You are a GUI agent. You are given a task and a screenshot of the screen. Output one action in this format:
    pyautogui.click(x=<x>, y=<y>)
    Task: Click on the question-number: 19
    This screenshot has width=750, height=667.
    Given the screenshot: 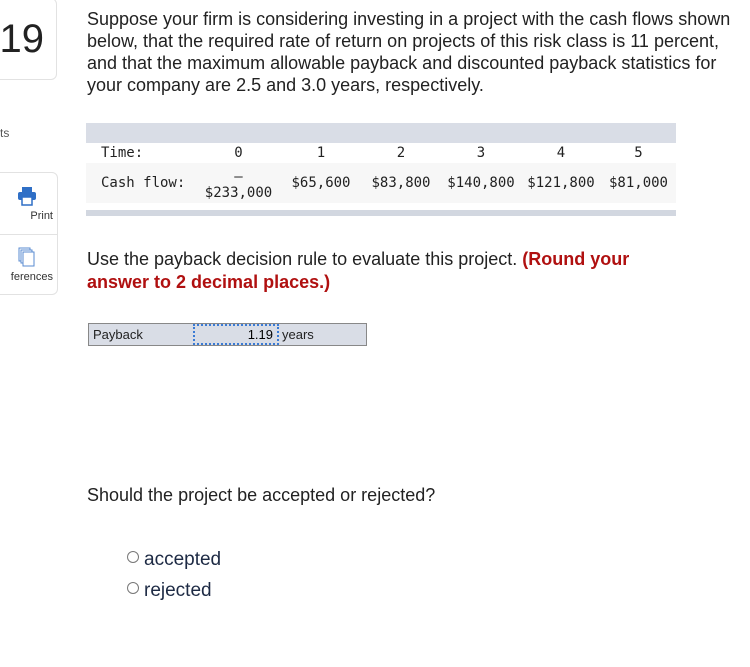 What is the action you would take?
    pyautogui.click(x=28, y=40)
    